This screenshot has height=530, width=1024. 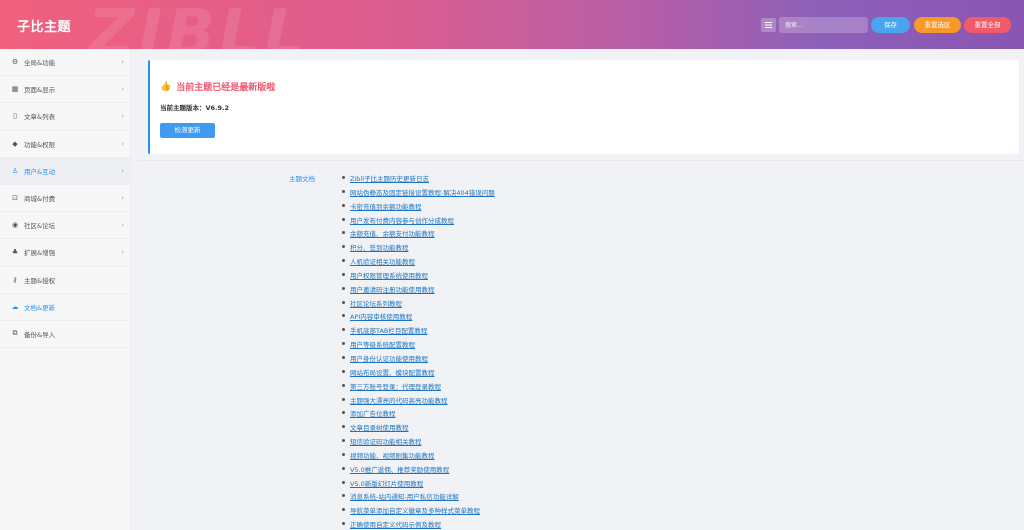 What do you see at coordinates (418, 443) in the screenshot?
I see `doc-link: 短信验证码功能相关教程` at bounding box center [418, 443].